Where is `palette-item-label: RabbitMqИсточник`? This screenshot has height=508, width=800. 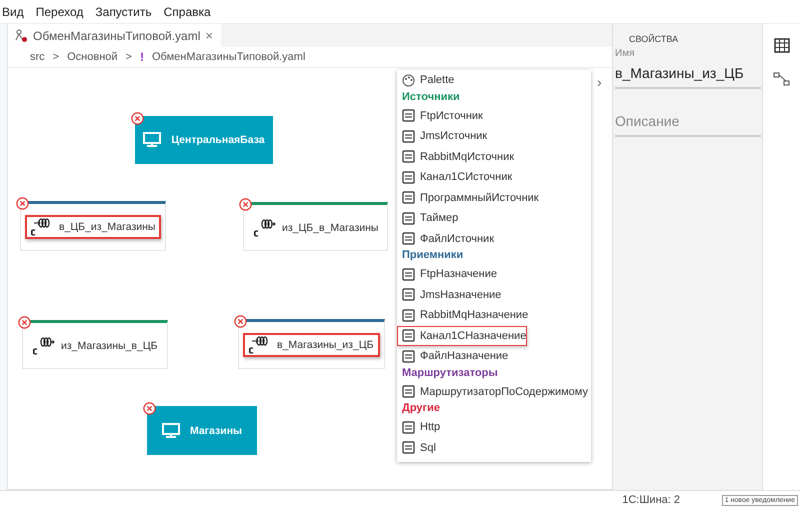
palette-item-label: RabbitMqИсточник is located at coordinates (467, 156).